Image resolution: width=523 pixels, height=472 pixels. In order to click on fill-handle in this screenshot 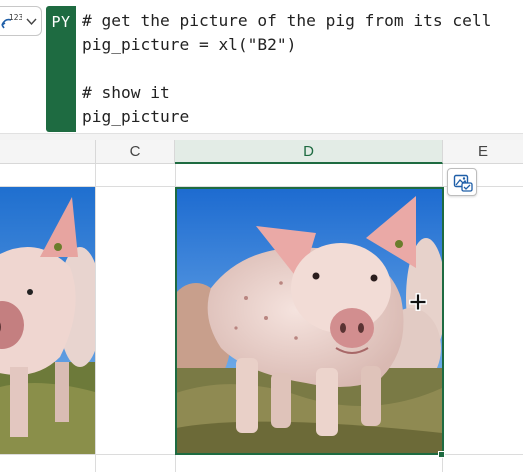, I will do `click(441, 454)`.